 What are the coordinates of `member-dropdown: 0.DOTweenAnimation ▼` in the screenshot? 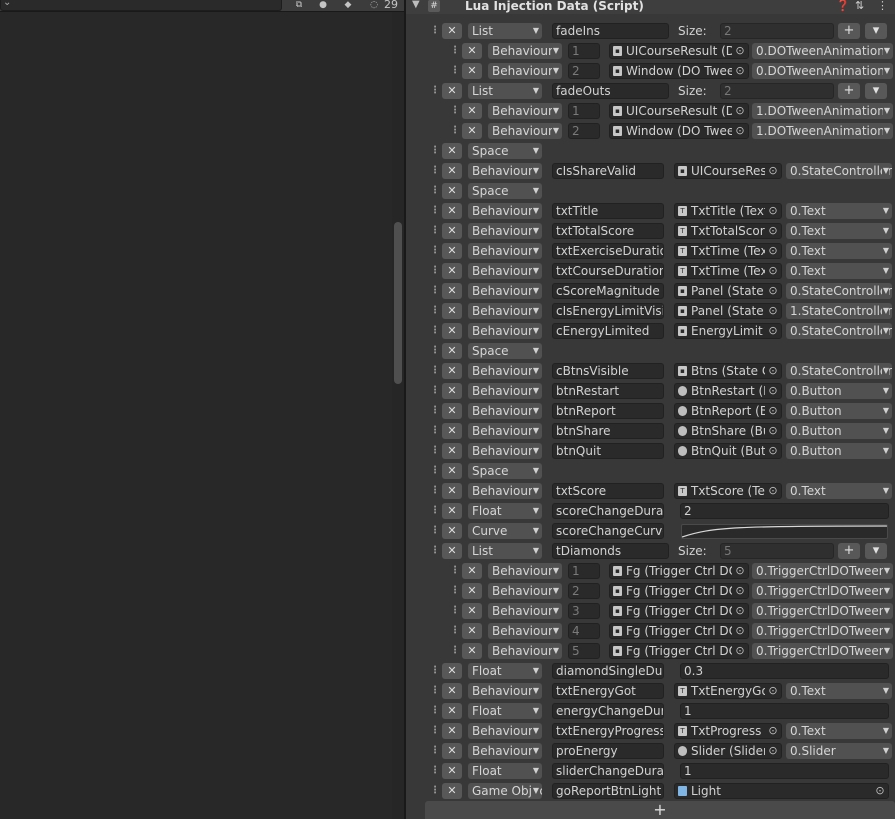 It's located at (822, 51).